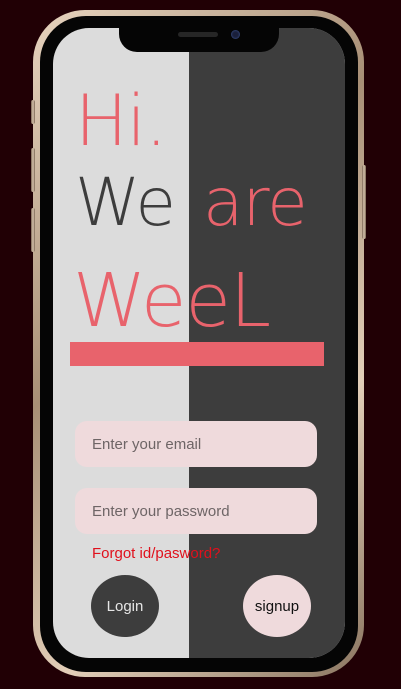 The width and height of the screenshot is (401, 689). Describe the element at coordinates (33, 170) in the screenshot. I see `volume-up-button` at that location.